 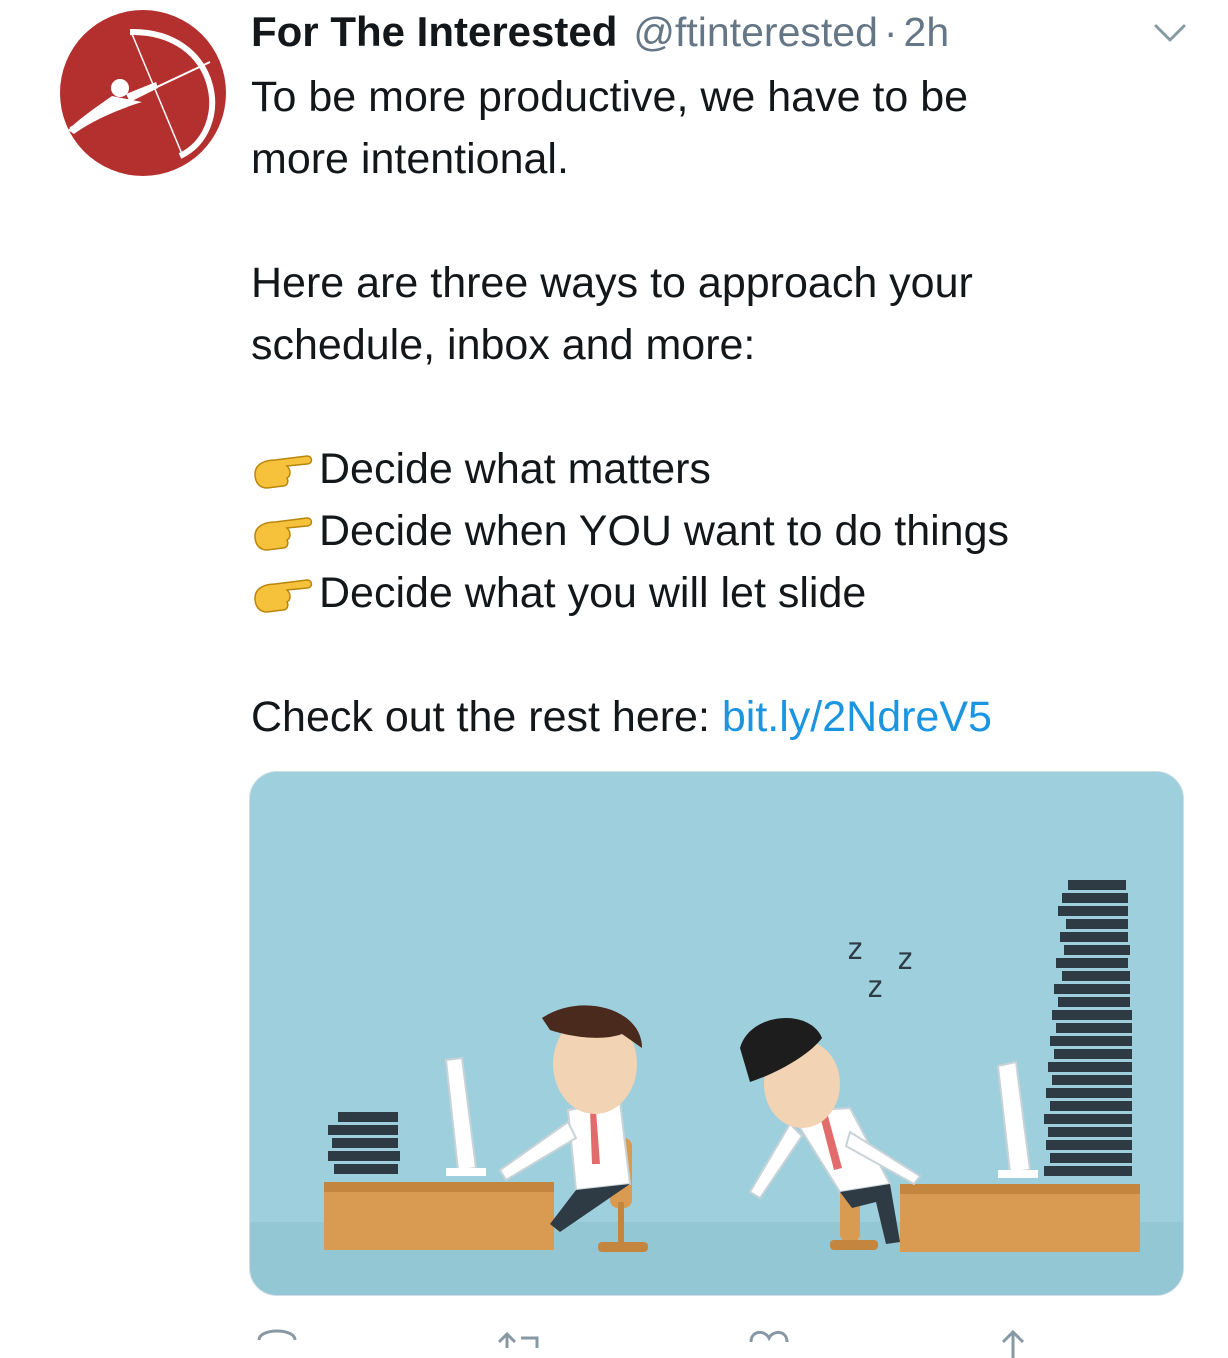 I want to click on reply-icon, so click(x=277, y=1338).